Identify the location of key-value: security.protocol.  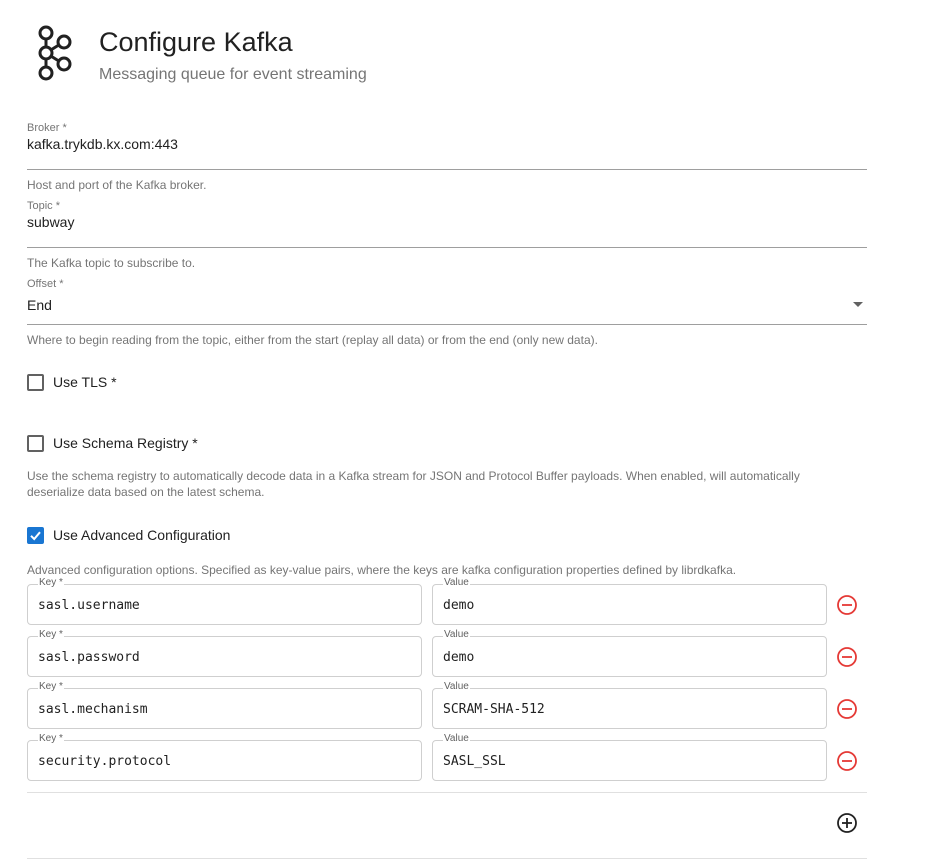
(104, 761).